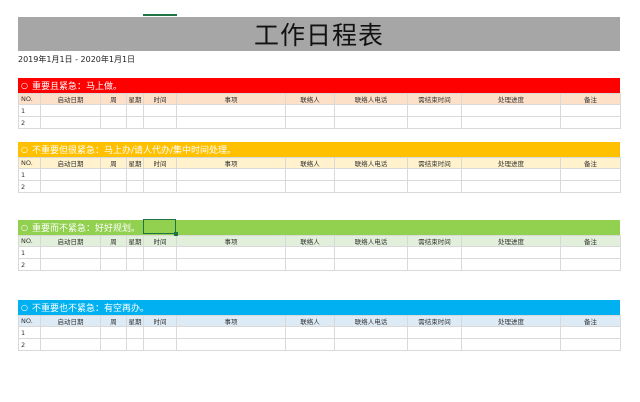  I want to click on selected-cell, so click(160, 227).